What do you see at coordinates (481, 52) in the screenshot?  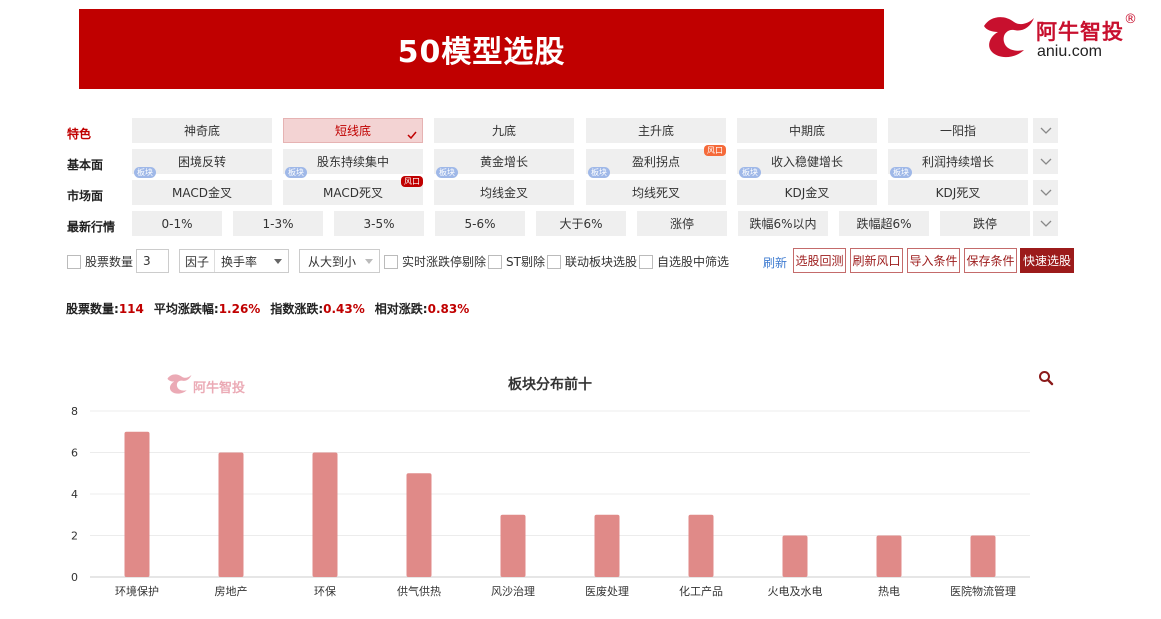 I see `page-title: 50模型选股` at bounding box center [481, 52].